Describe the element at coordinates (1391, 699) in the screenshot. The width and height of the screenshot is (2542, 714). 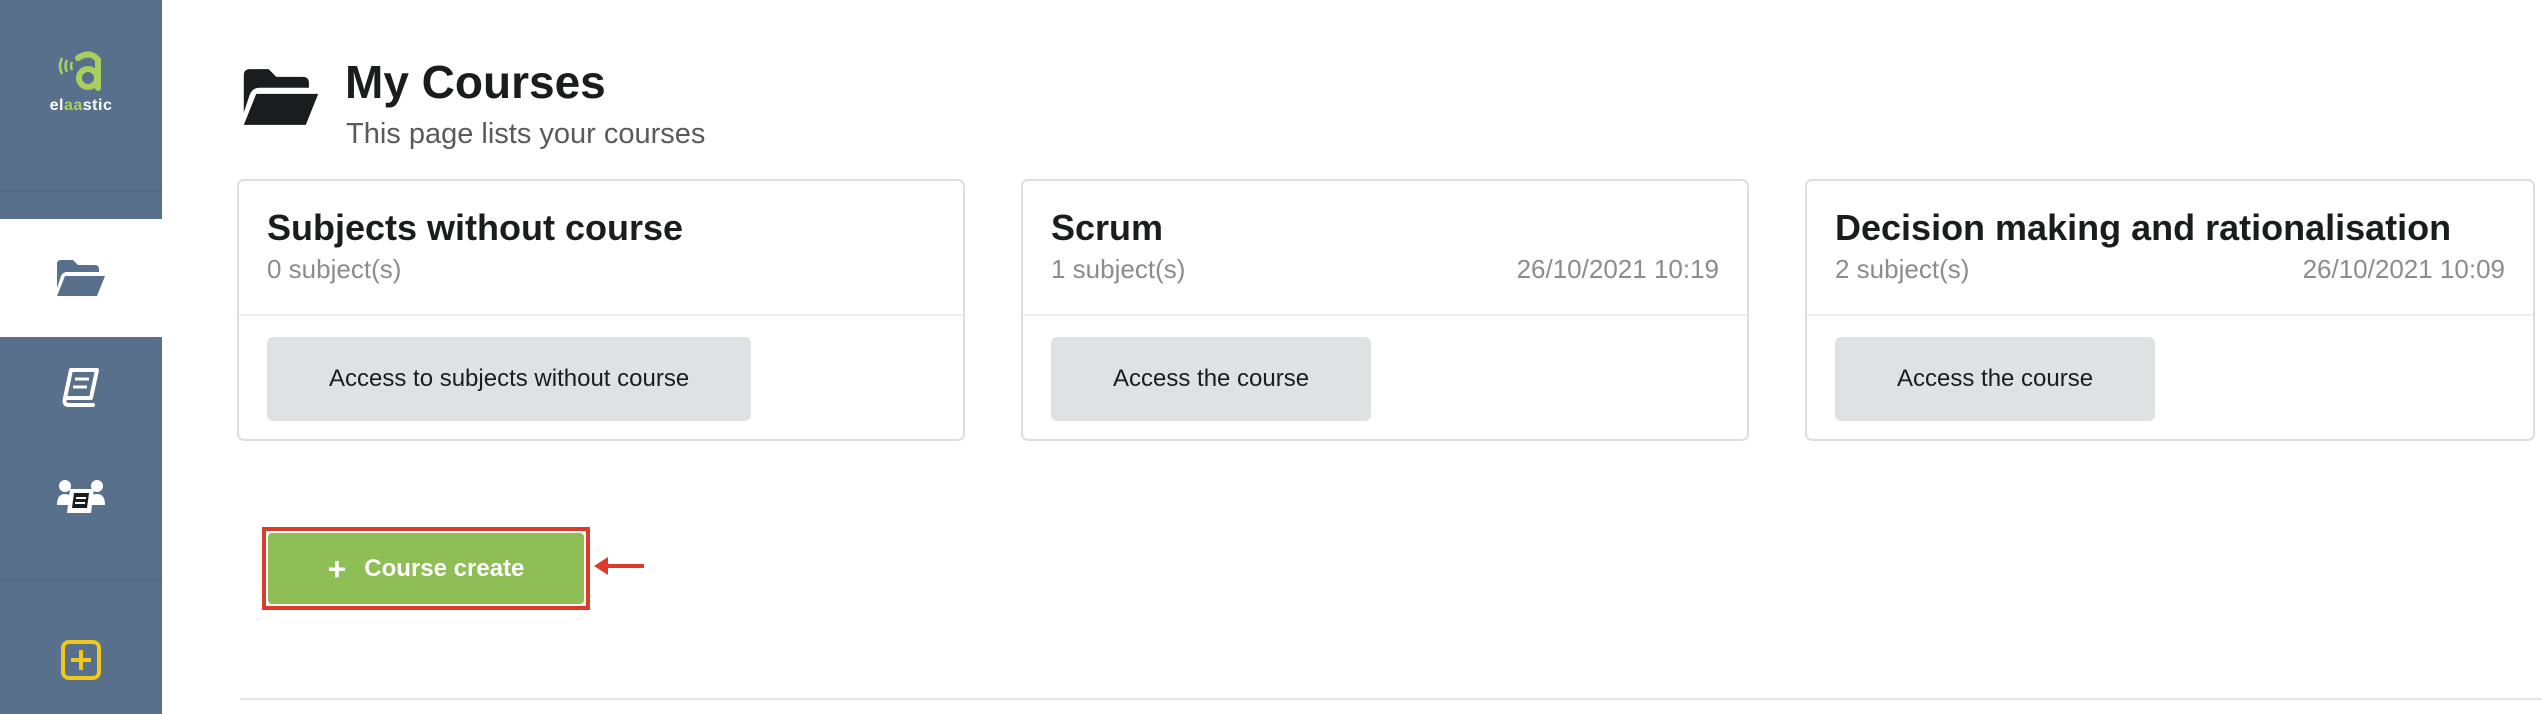
I see `section-divider` at that location.